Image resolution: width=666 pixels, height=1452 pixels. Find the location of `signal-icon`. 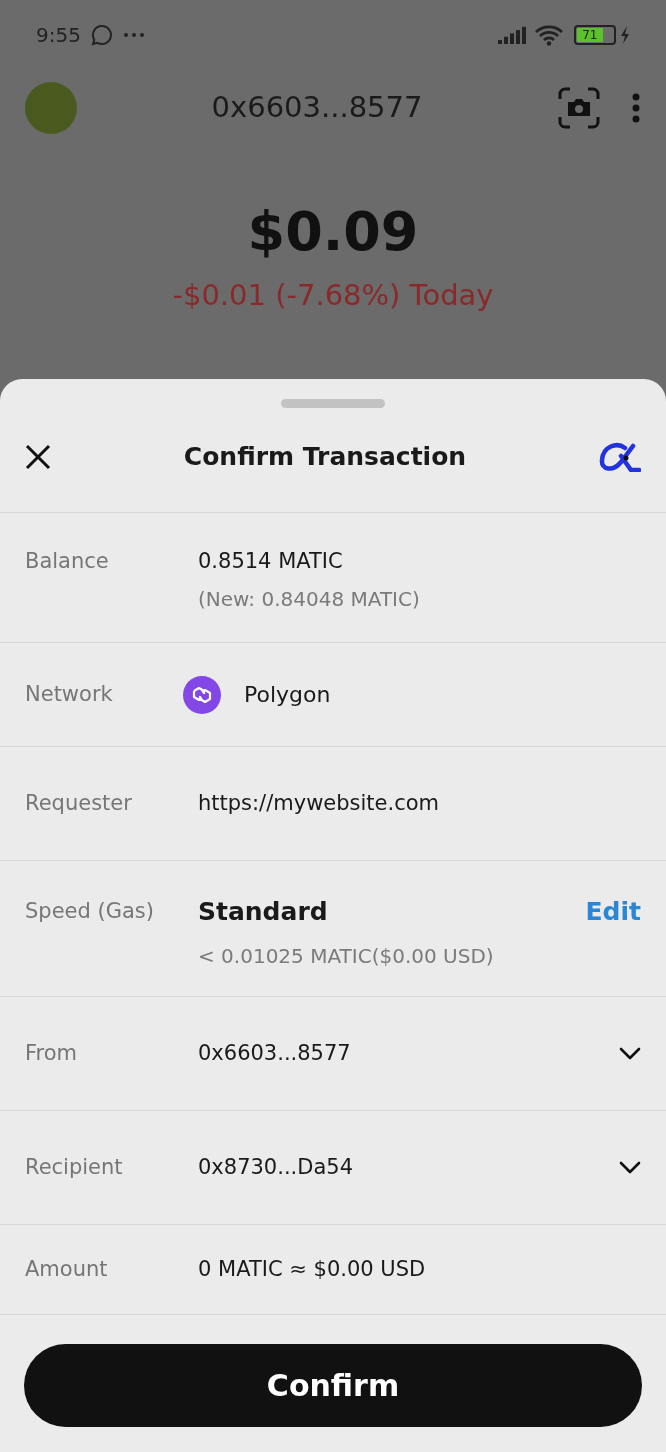

signal-icon is located at coordinates (512, 35).